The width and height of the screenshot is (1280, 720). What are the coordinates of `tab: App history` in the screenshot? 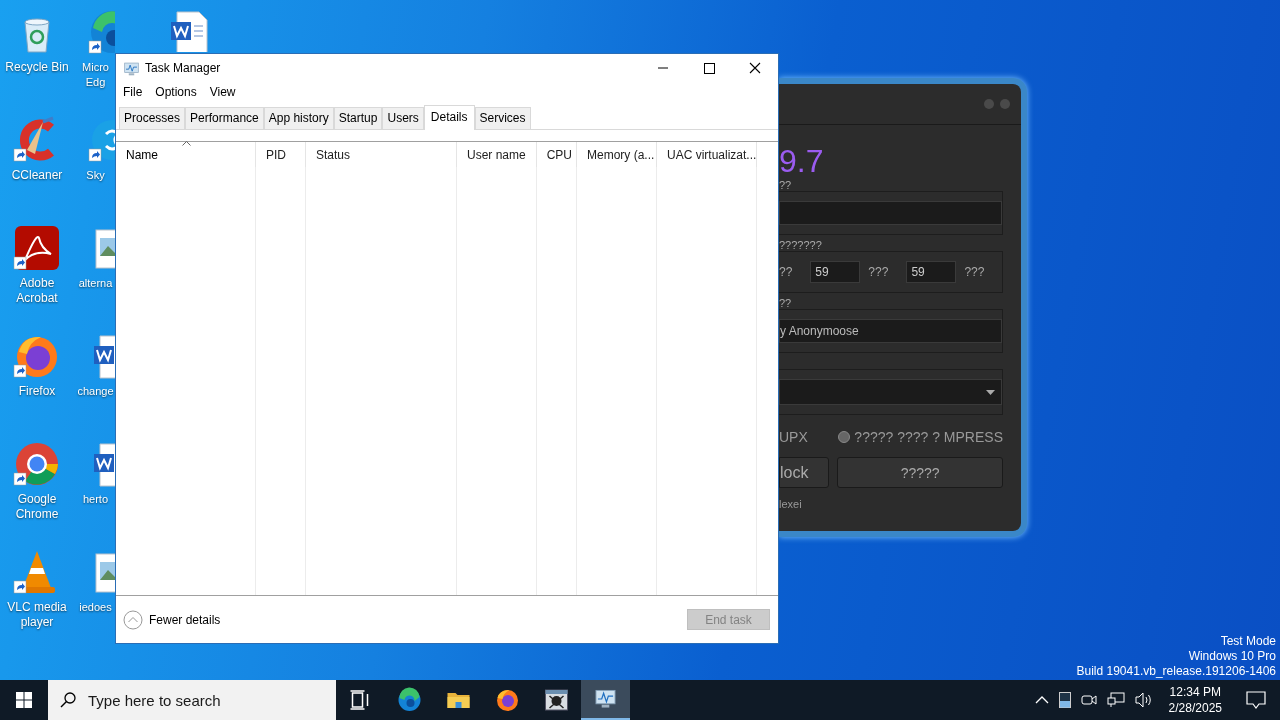 It's located at (298, 118).